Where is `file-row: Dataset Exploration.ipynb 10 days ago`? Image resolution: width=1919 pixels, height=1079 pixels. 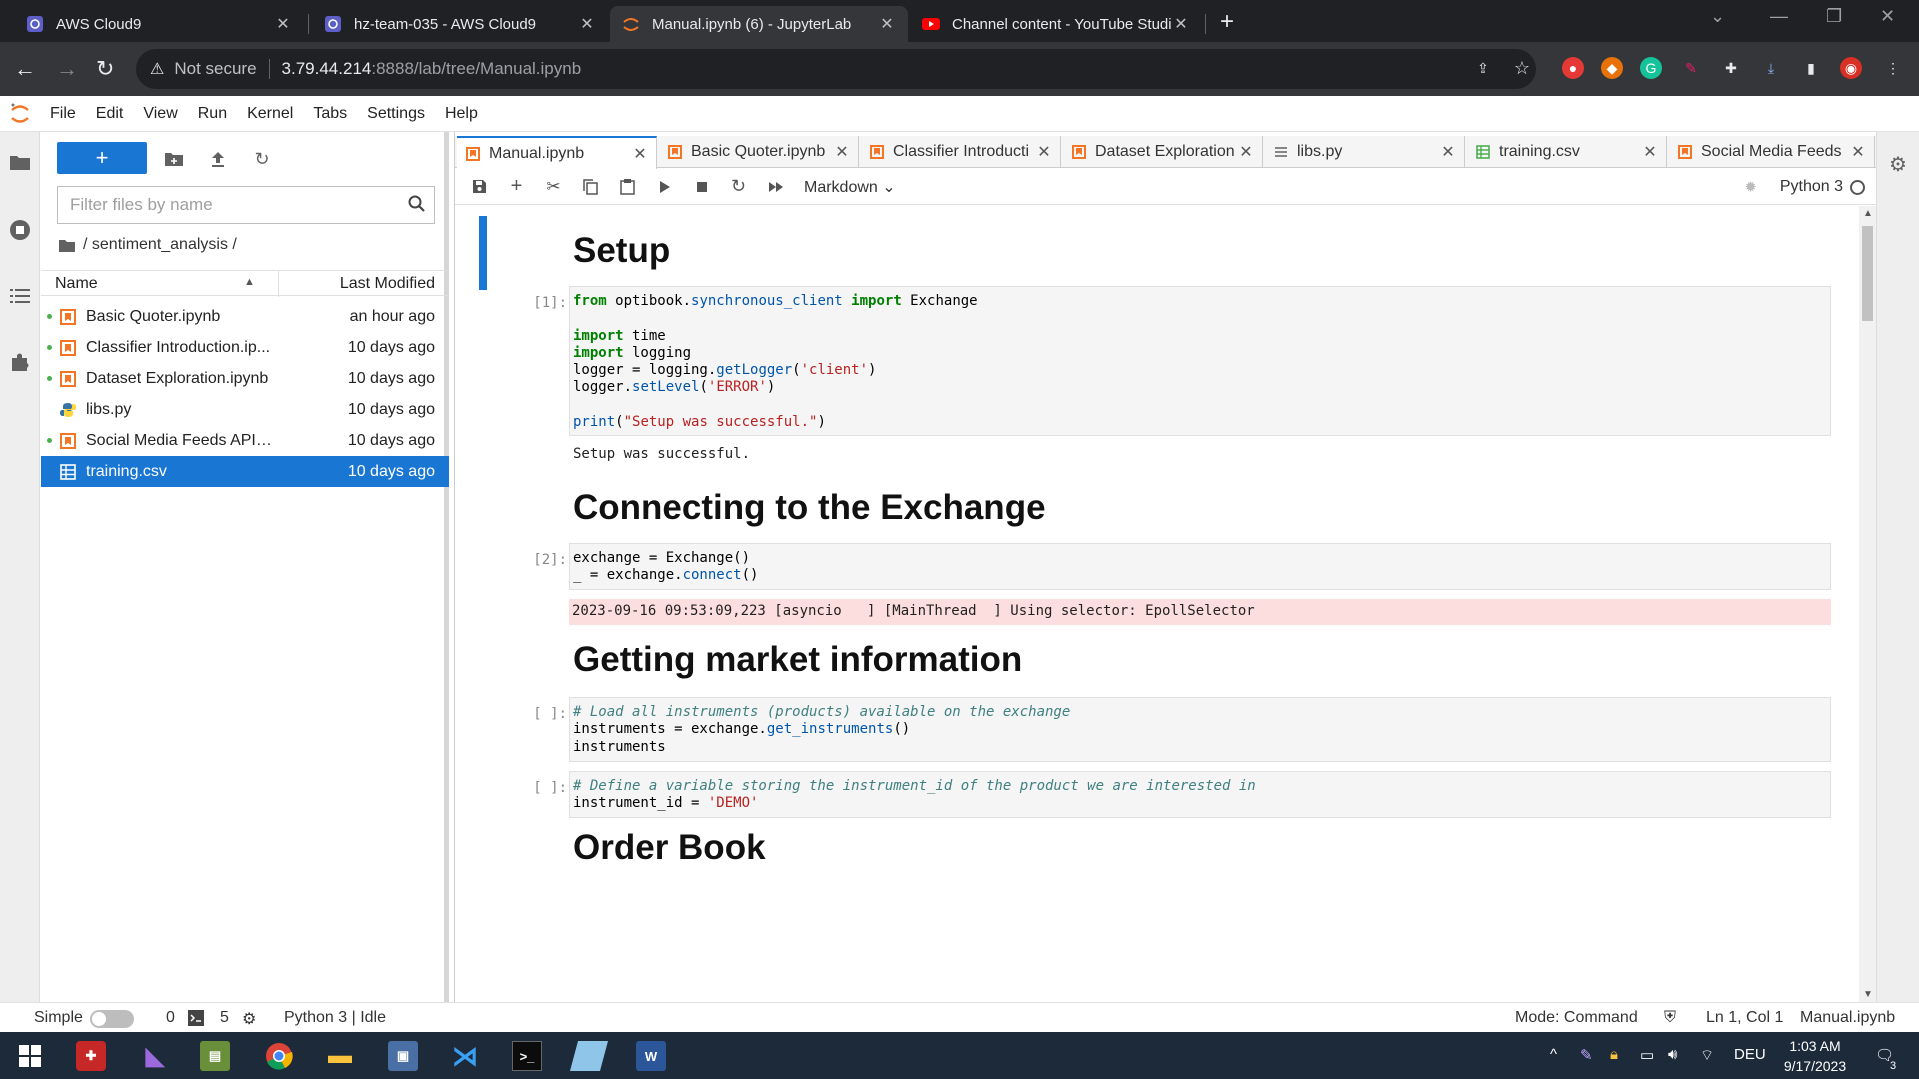
file-row: Dataset Exploration.ipynb 10 days ago is located at coordinates (245, 378).